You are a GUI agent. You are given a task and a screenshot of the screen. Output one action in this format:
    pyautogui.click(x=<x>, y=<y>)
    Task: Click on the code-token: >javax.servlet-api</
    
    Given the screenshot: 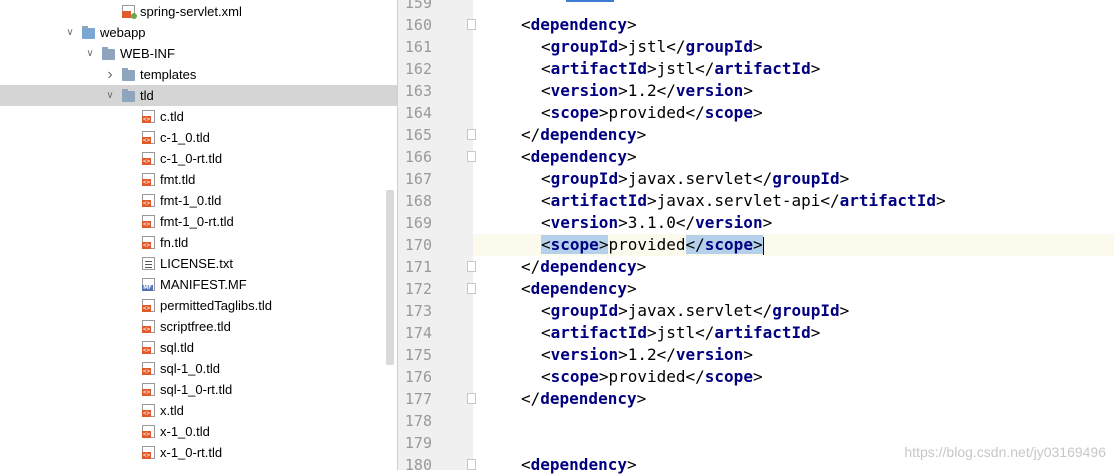 What is the action you would take?
    pyautogui.click(x=743, y=200)
    